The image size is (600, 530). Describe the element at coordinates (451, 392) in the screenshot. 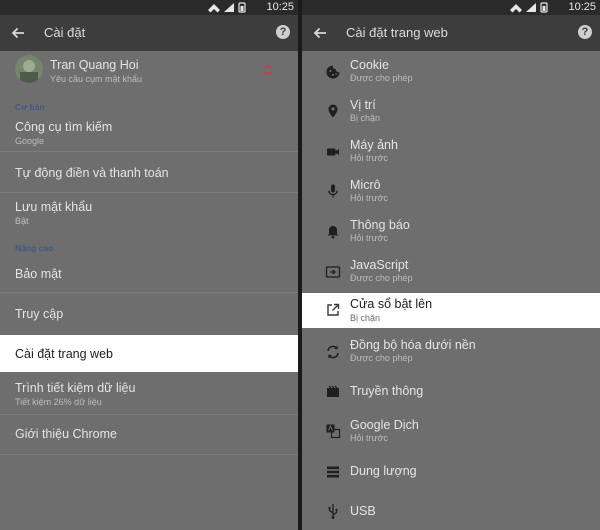

I see `media-item: Truyền thông` at that location.